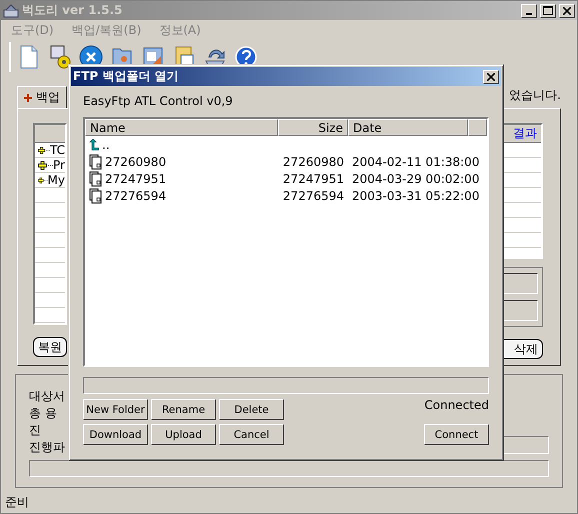 This screenshot has width=578, height=514. Describe the element at coordinates (158, 101) in the screenshot. I see `version-label: EasyFtp ATL Control v0,9` at that location.